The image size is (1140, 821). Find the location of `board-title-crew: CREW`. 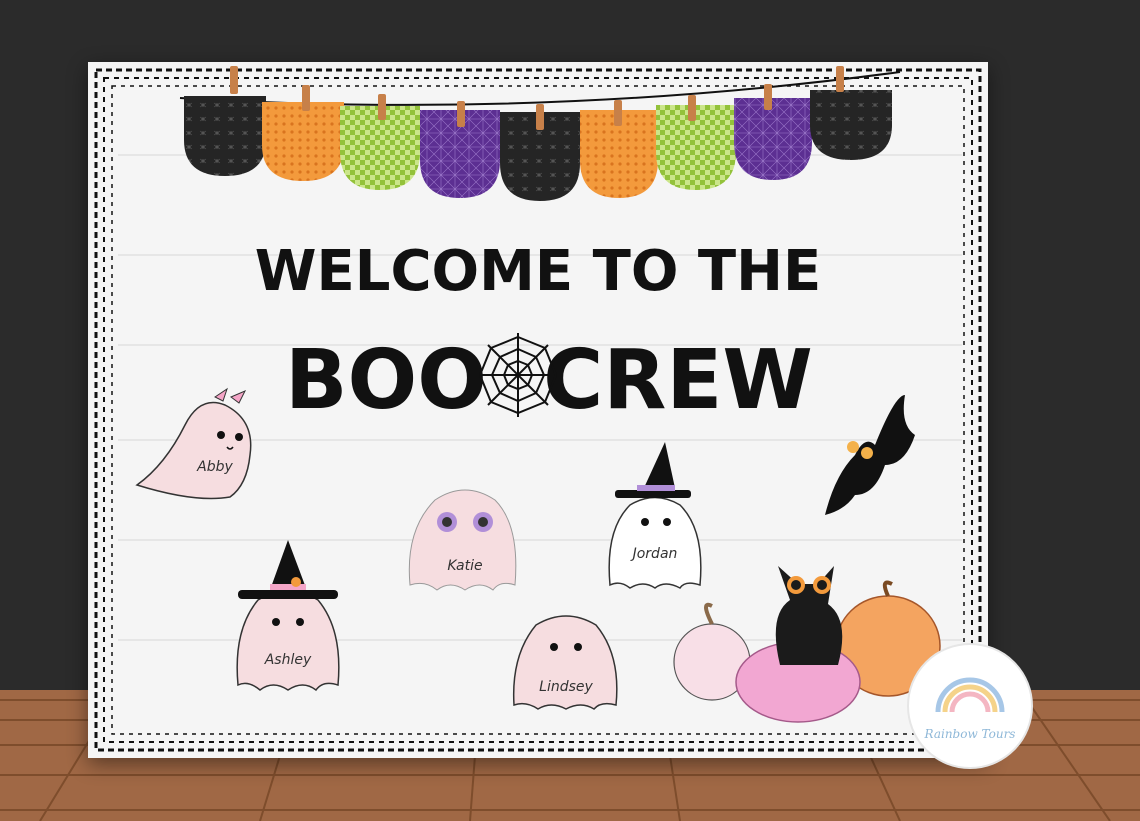

board-title-crew: CREW is located at coordinates (678, 380).